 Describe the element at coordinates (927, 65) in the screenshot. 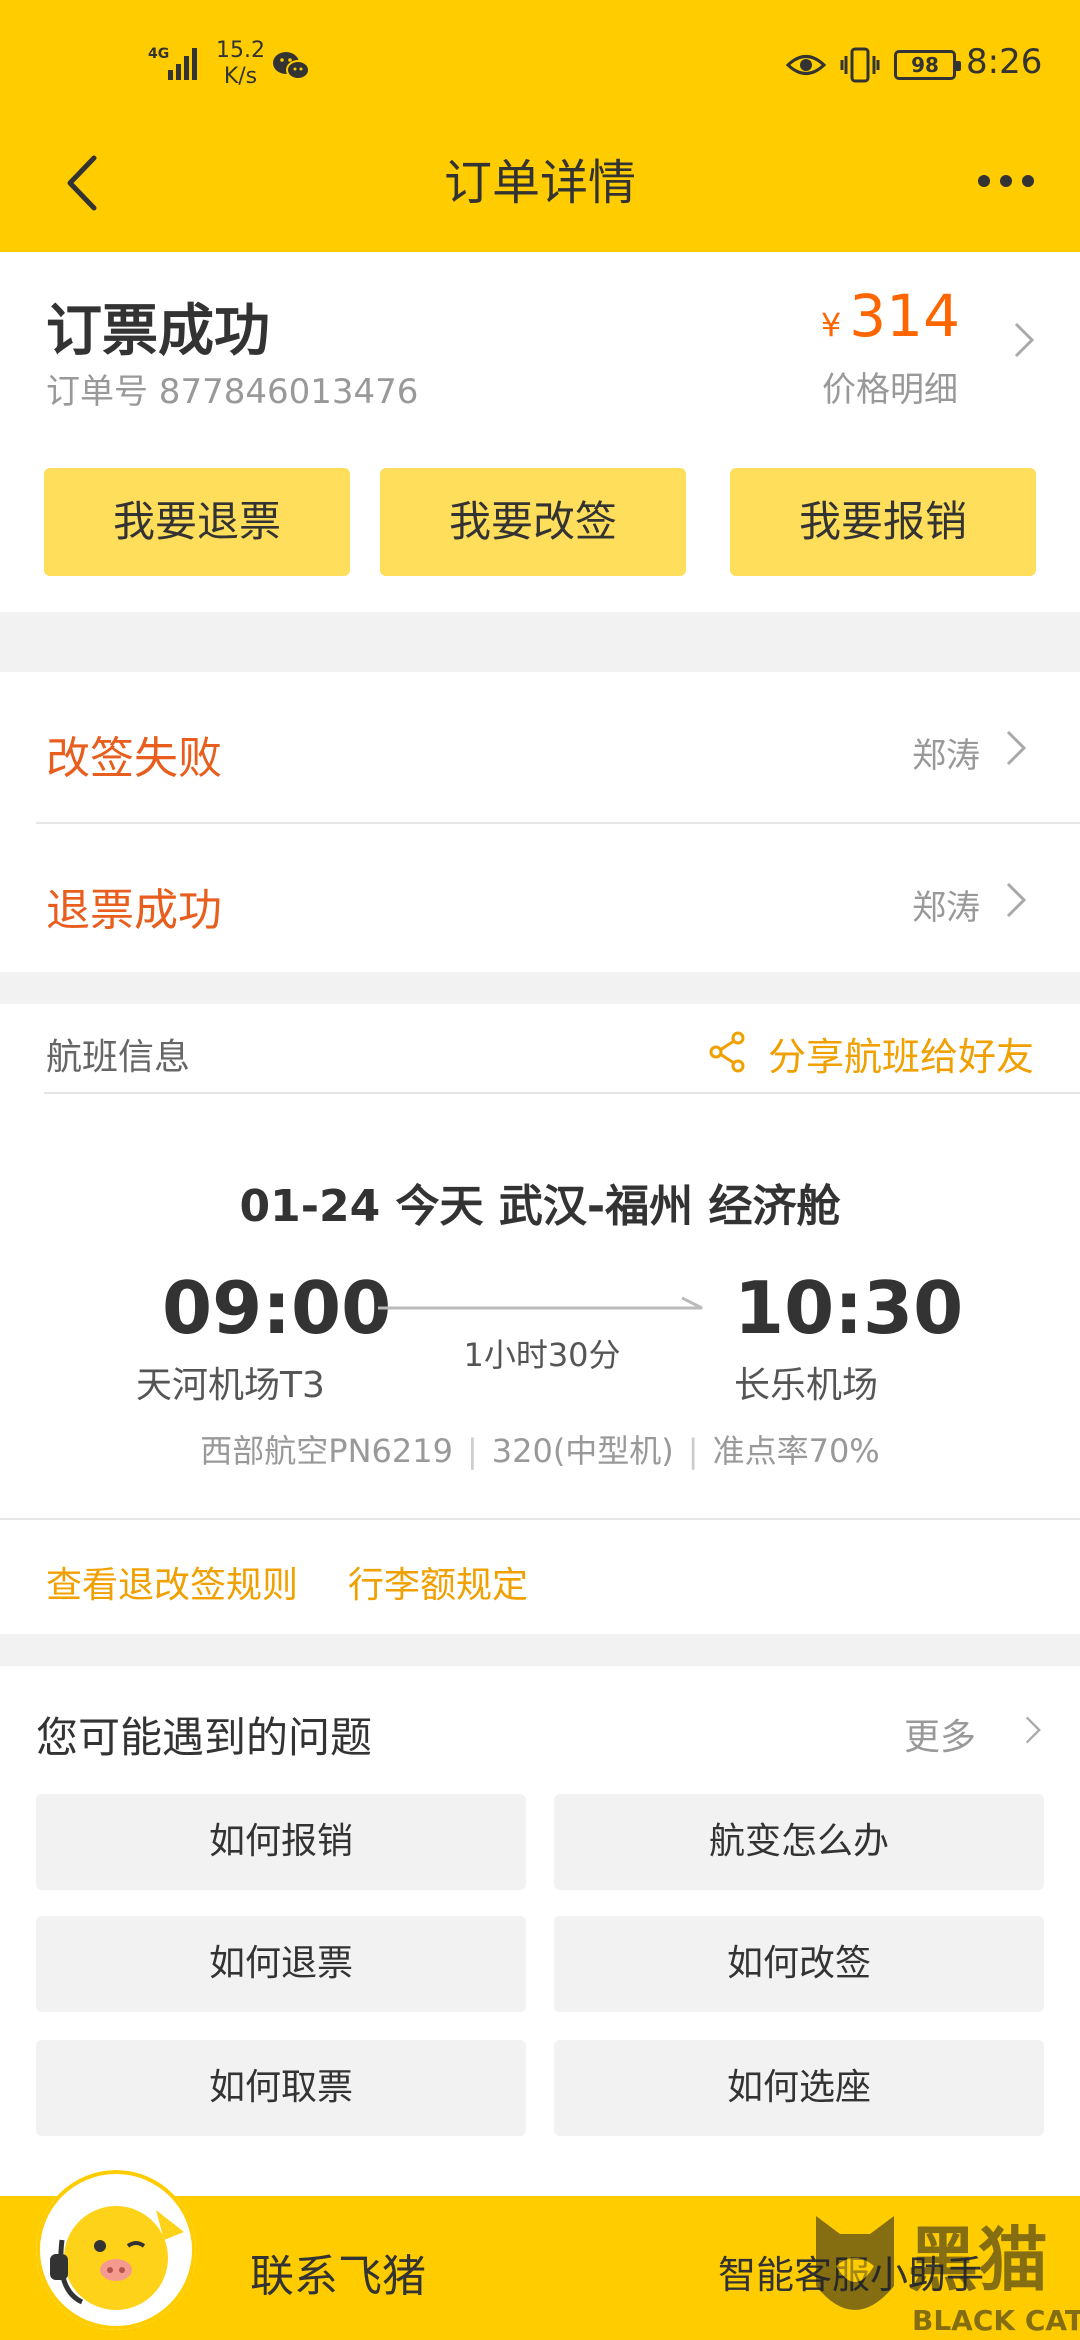

I see `battery-indicator: 98` at that location.